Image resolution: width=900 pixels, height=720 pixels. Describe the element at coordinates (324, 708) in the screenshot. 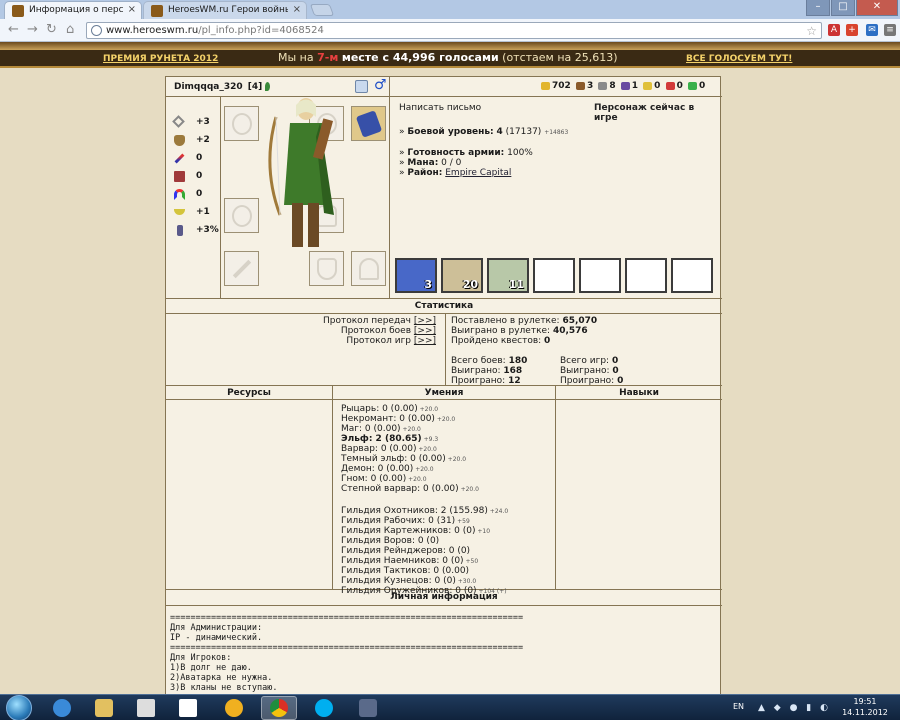

I see `taskbar-skype` at that location.